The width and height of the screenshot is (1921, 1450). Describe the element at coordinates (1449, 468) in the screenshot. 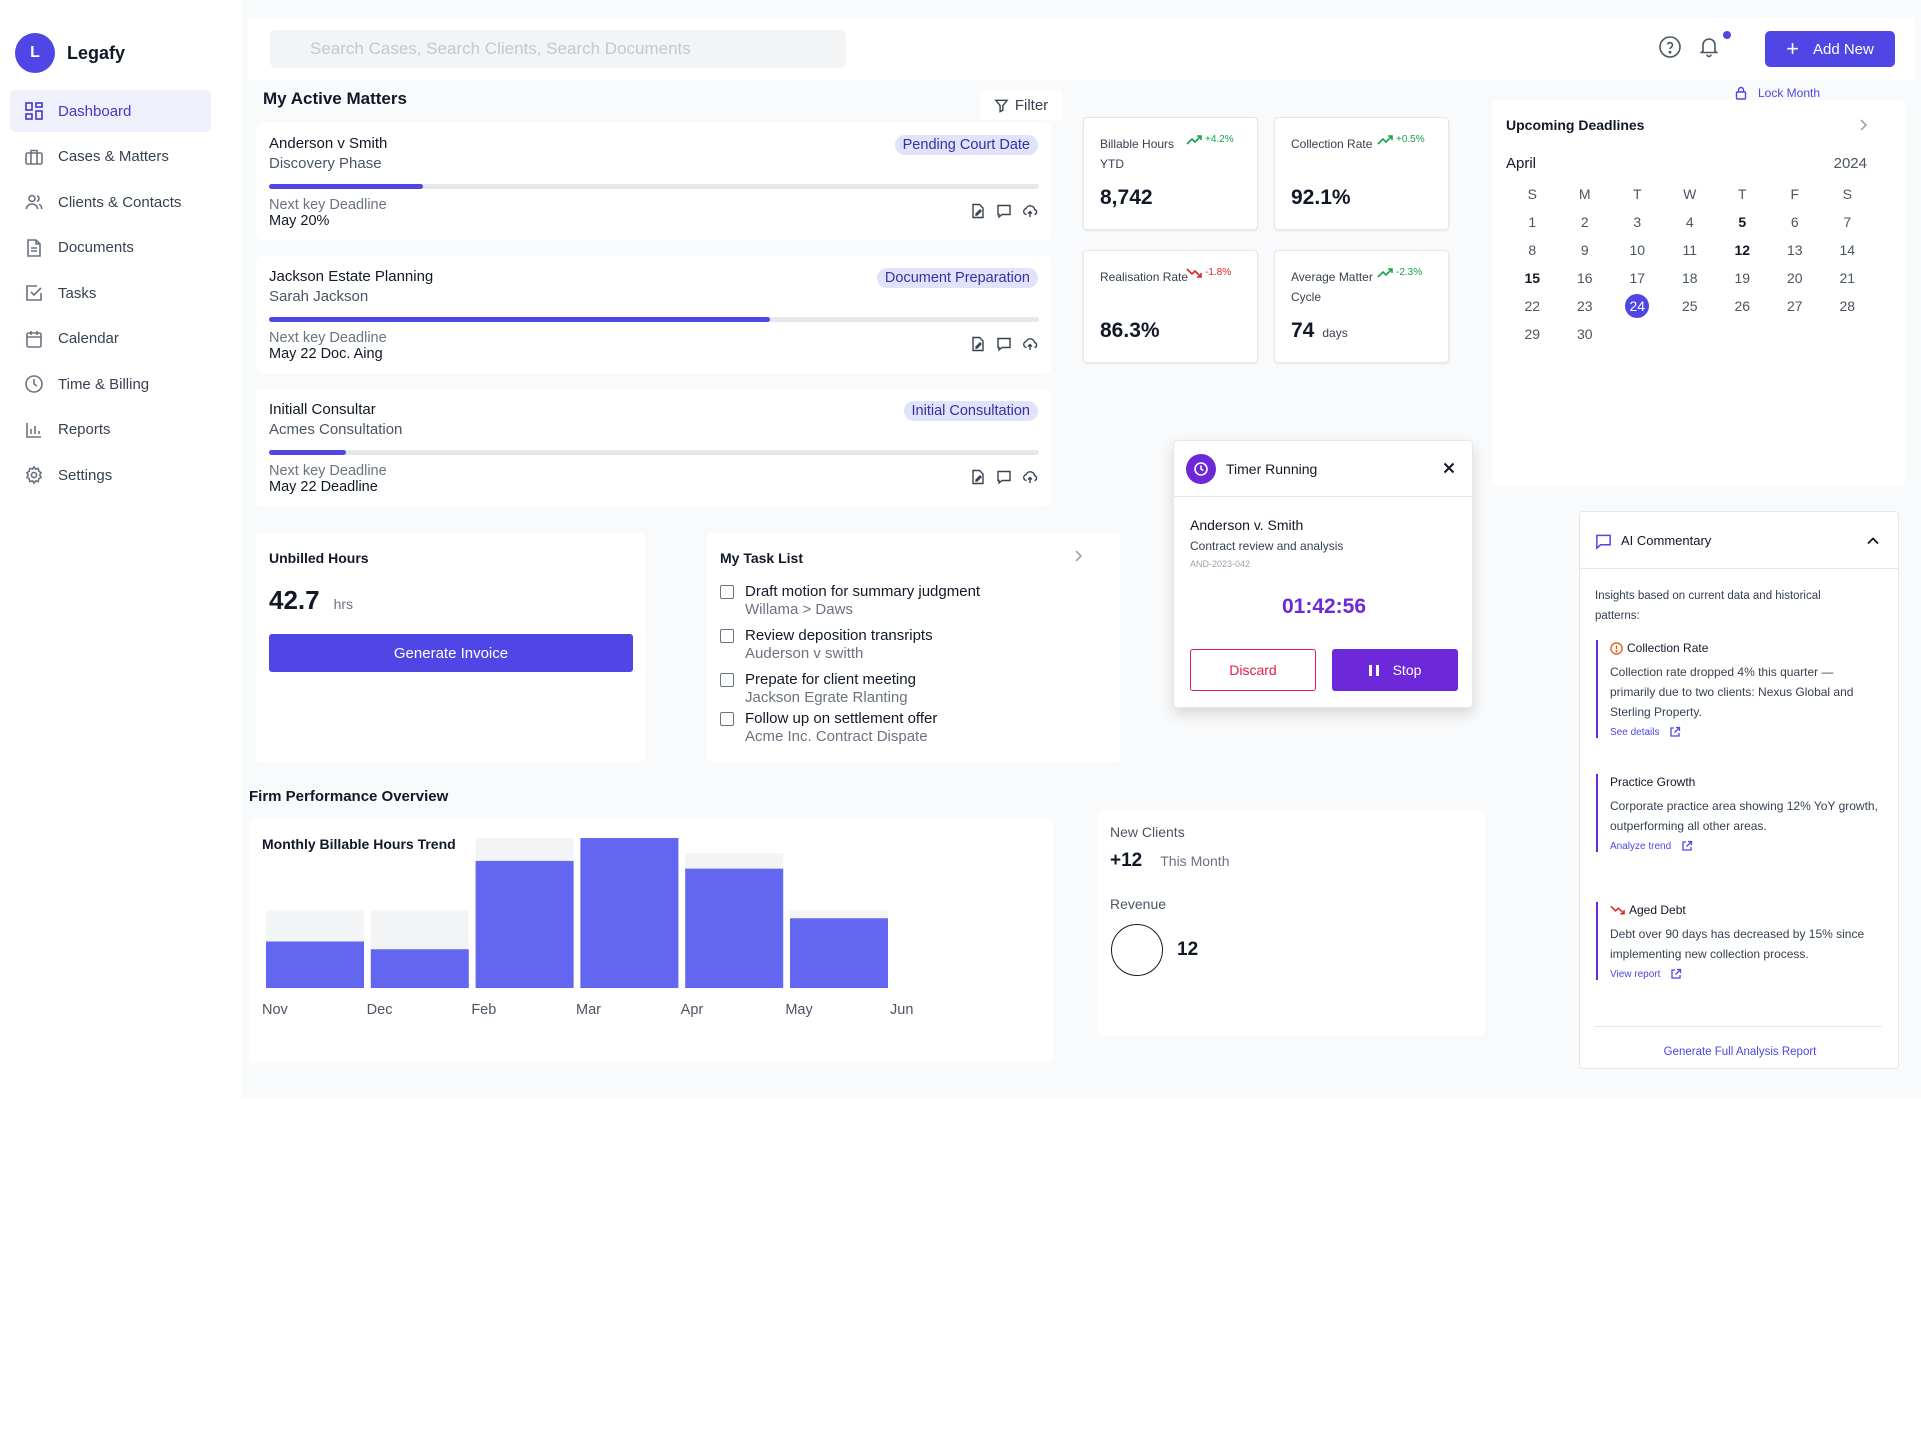

I see `close-icon` at that location.